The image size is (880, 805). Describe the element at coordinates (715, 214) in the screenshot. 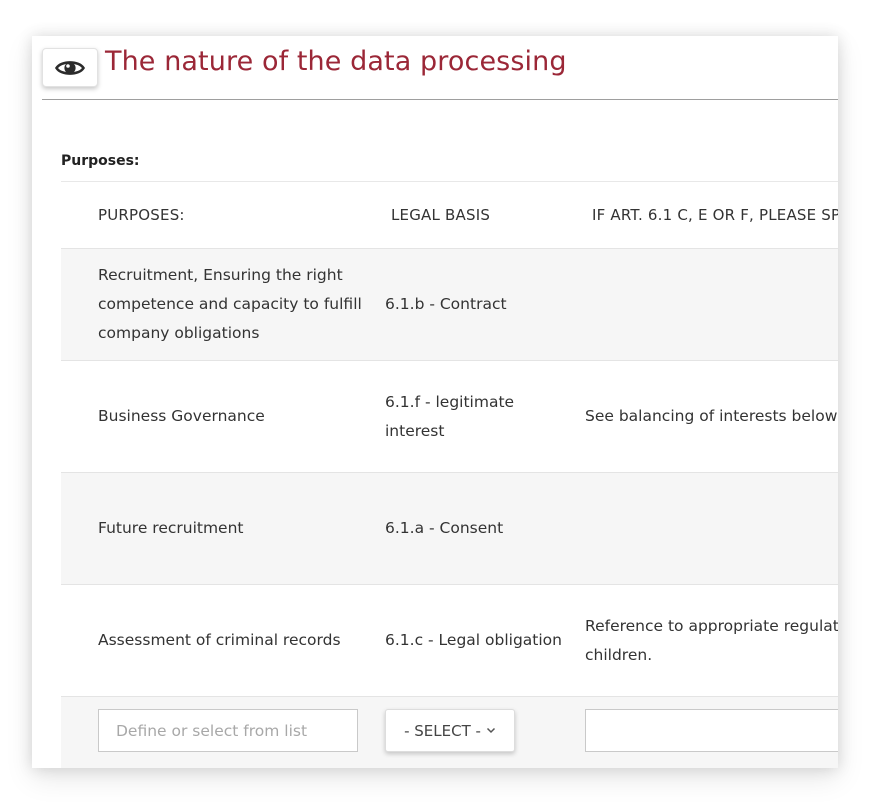

I see `column-header-specification: IF ART. 6.1 C, E OR F, PLEASE SPE` at that location.